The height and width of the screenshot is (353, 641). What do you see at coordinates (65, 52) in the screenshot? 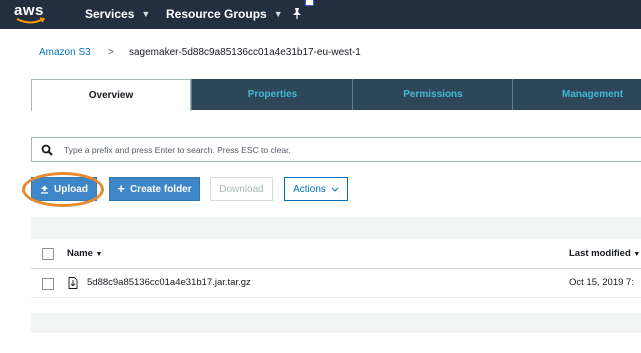
I see `breadcrumb-amazon-s3: Amazon S3` at bounding box center [65, 52].